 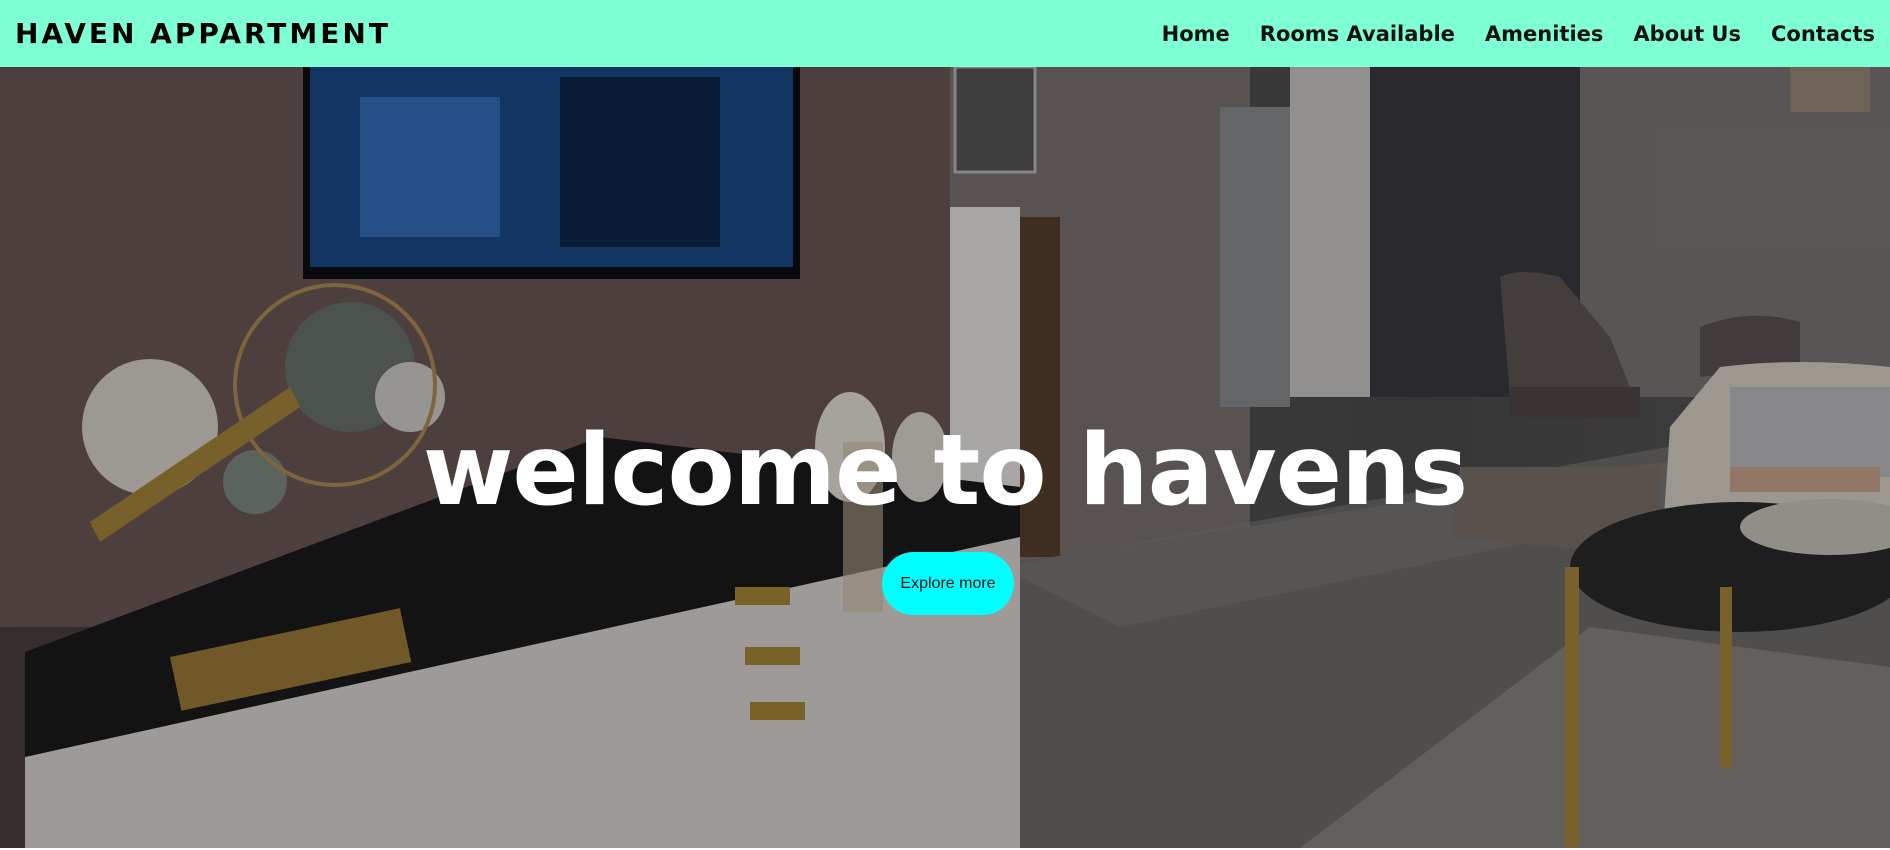 What do you see at coordinates (1687, 34) in the screenshot?
I see `nav-about-us: About Us` at bounding box center [1687, 34].